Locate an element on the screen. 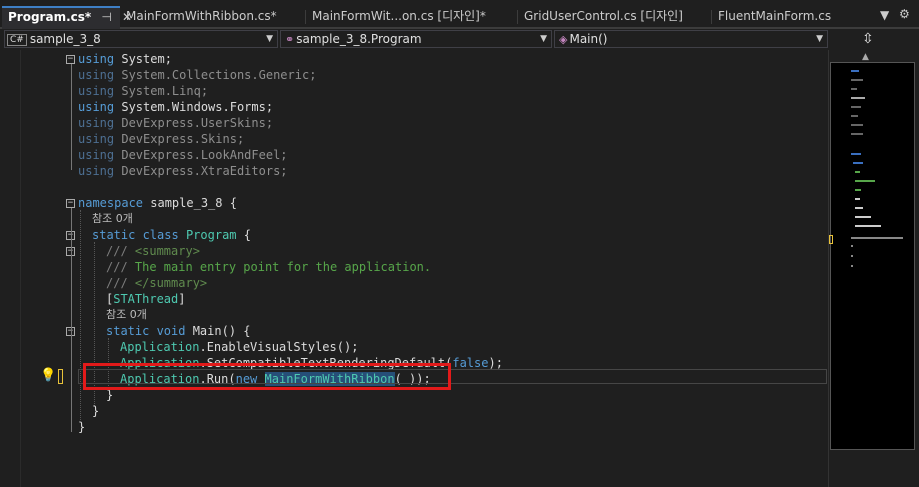 The width and height of the screenshot is (919, 487). project-name: sample_3_8 is located at coordinates (65, 39).